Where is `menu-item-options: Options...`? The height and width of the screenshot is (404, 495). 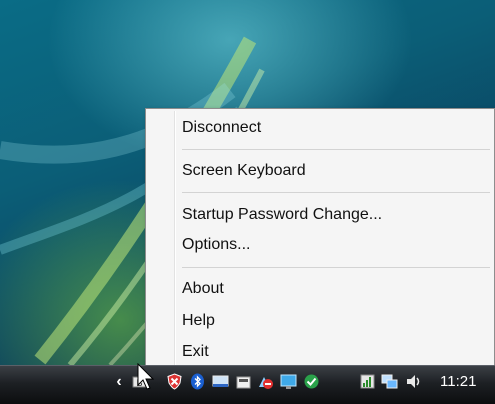
menu-item-options: Options... is located at coordinates (216, 245).